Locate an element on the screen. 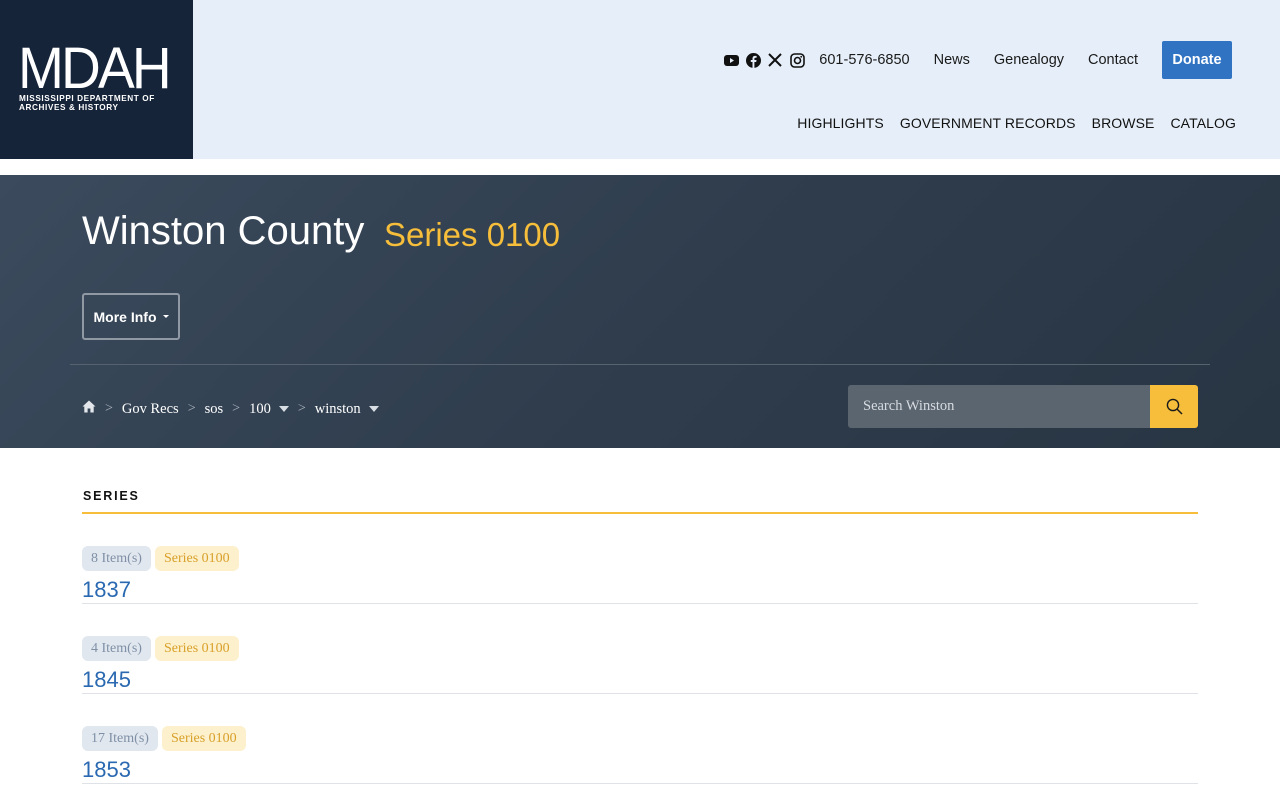  year-link: 1853 is located at coordinates (106, 770).